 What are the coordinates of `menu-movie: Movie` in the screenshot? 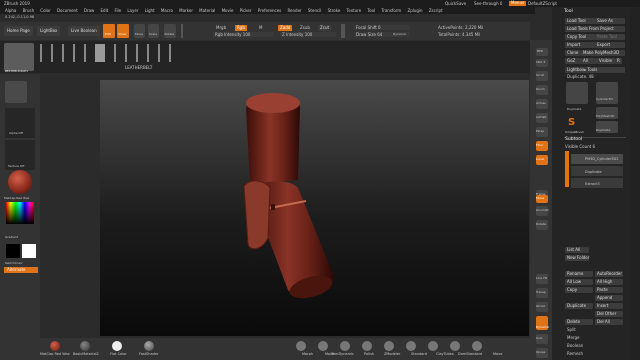 It's located at (228, 10).